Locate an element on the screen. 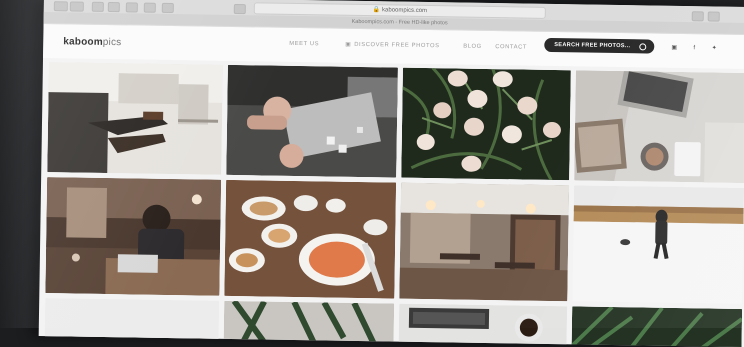  photo-plant-leaves is located at coordinates (309, 322).